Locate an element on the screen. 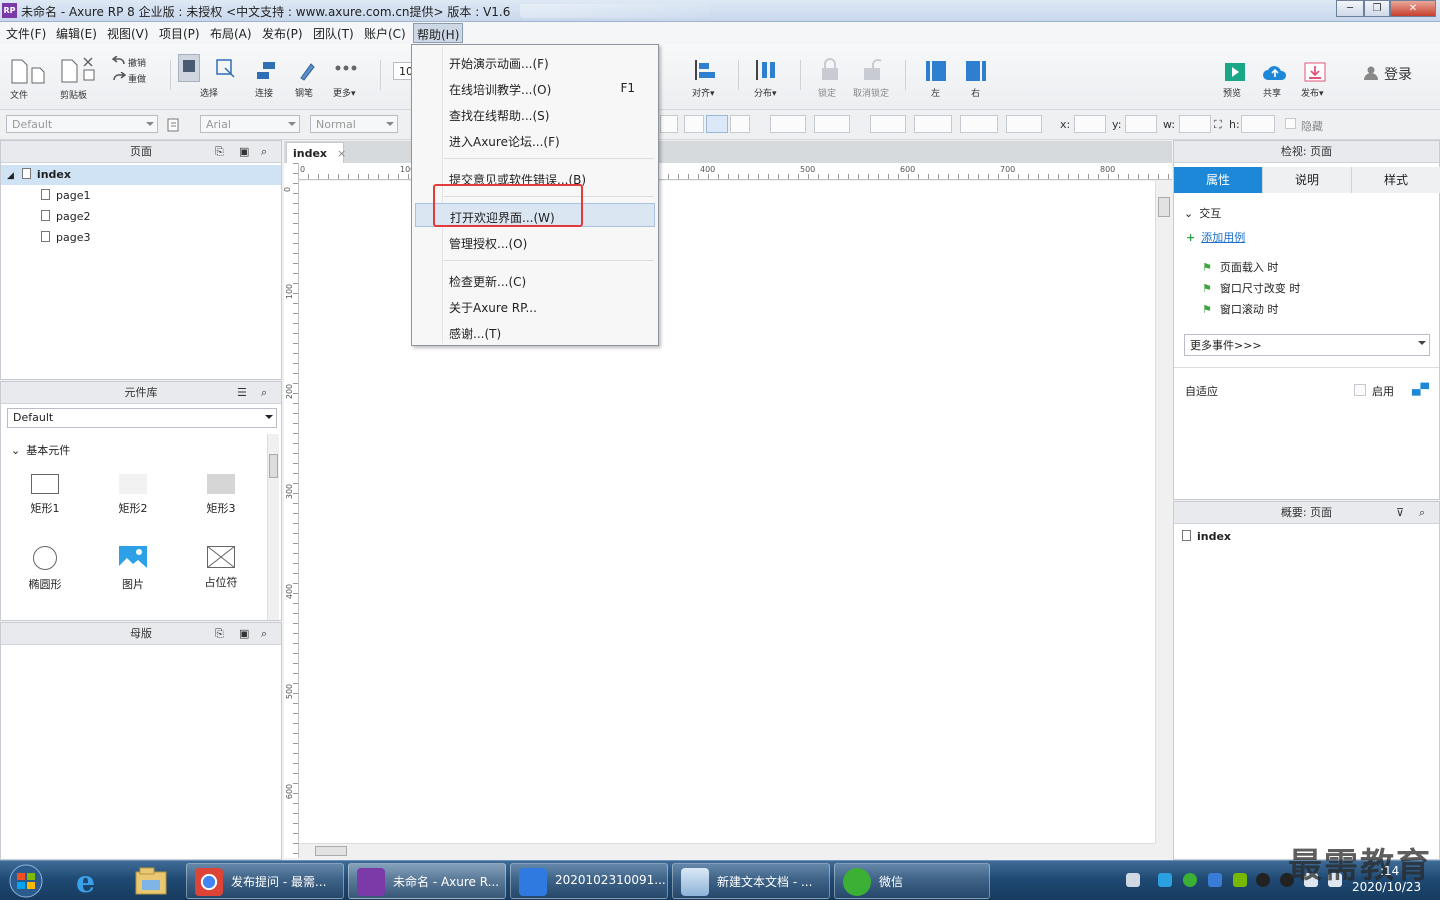  hide-checkbox is located at coordinates (1290, 123).